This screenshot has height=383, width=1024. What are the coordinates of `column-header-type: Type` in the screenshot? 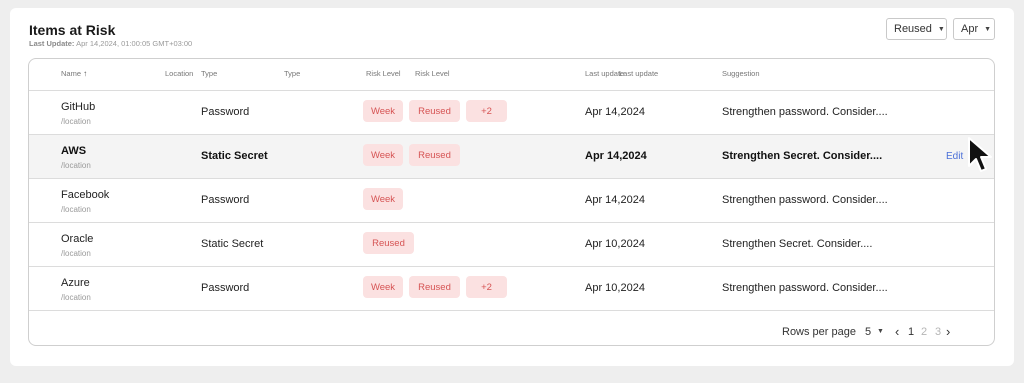 It's located at (209, 73).